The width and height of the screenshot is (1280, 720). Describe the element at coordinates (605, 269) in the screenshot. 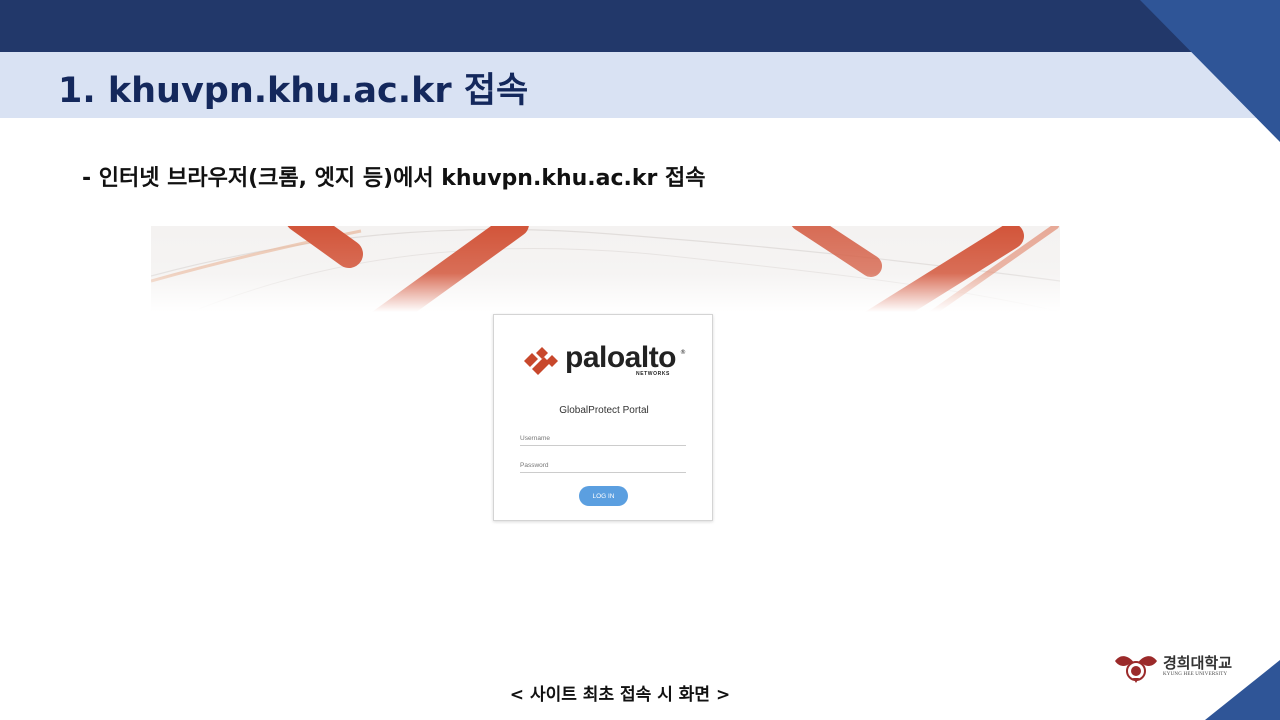

I see `portal-hero-banner` at that location.